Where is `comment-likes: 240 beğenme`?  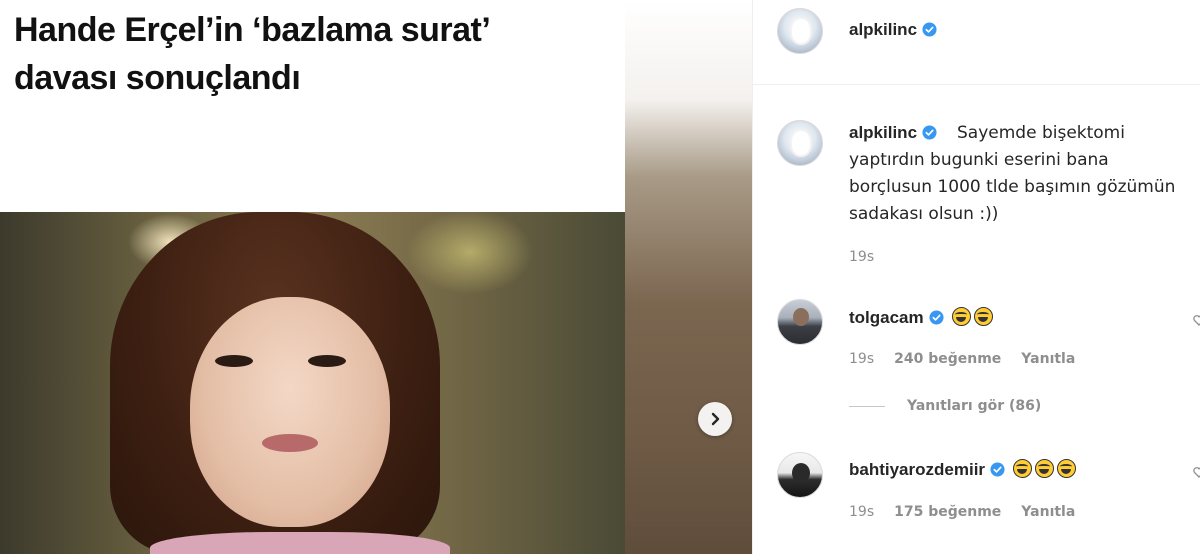
comment-likes: 240 beğenme is located at coordinates (947, 359).